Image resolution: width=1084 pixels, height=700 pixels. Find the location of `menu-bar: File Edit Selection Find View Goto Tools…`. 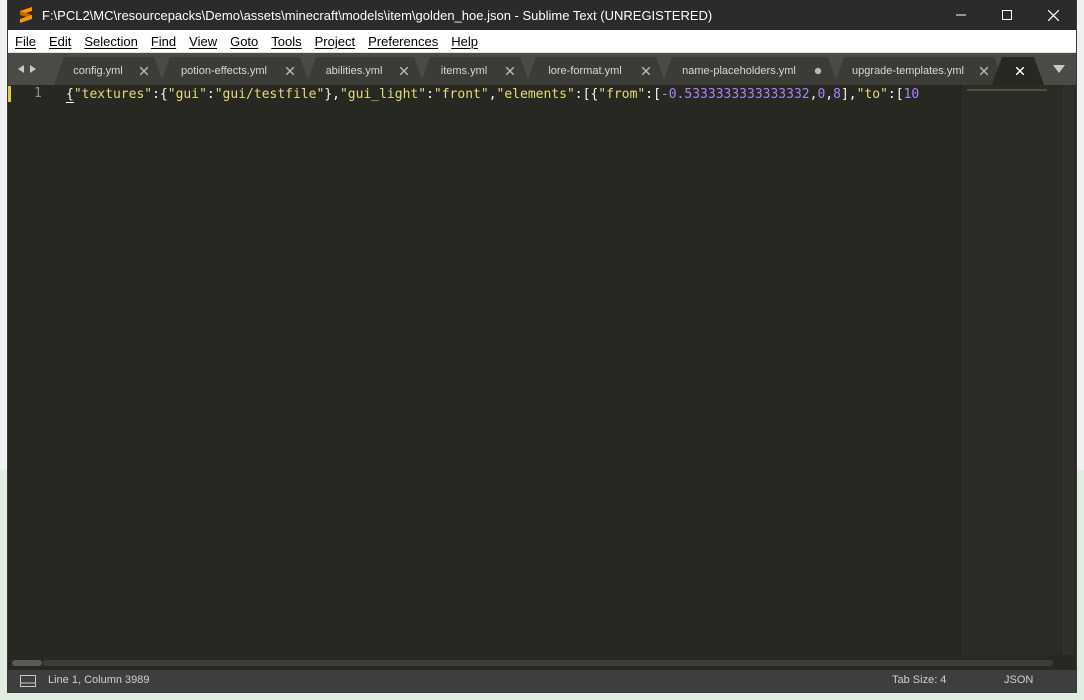

menu-bar: File Edit Selection Find View Goto Tools… is located at coordinates (542, 41).